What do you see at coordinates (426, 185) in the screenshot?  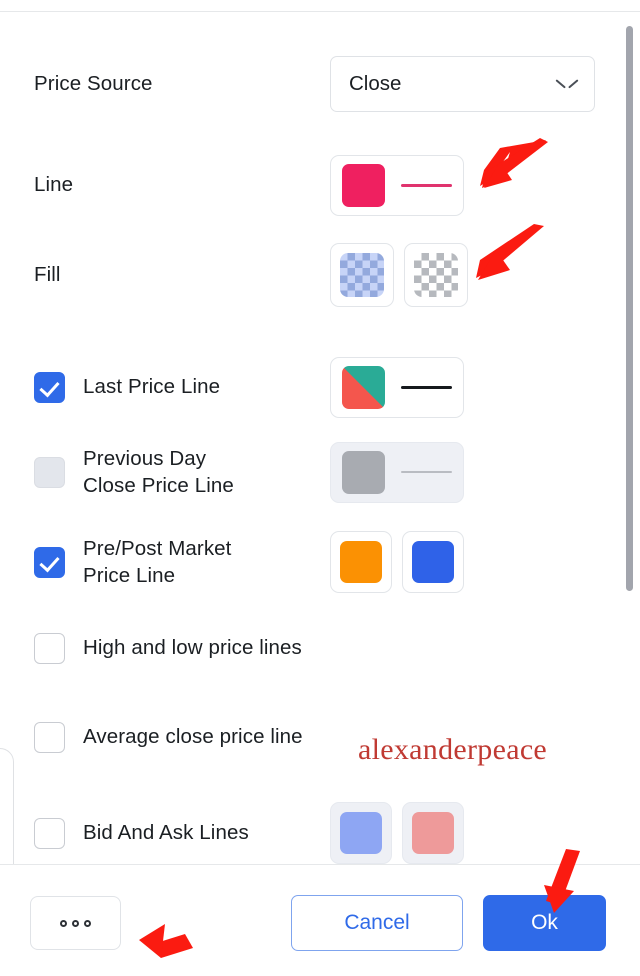 I see `line-style-preview` at bounding box center [426, 185].